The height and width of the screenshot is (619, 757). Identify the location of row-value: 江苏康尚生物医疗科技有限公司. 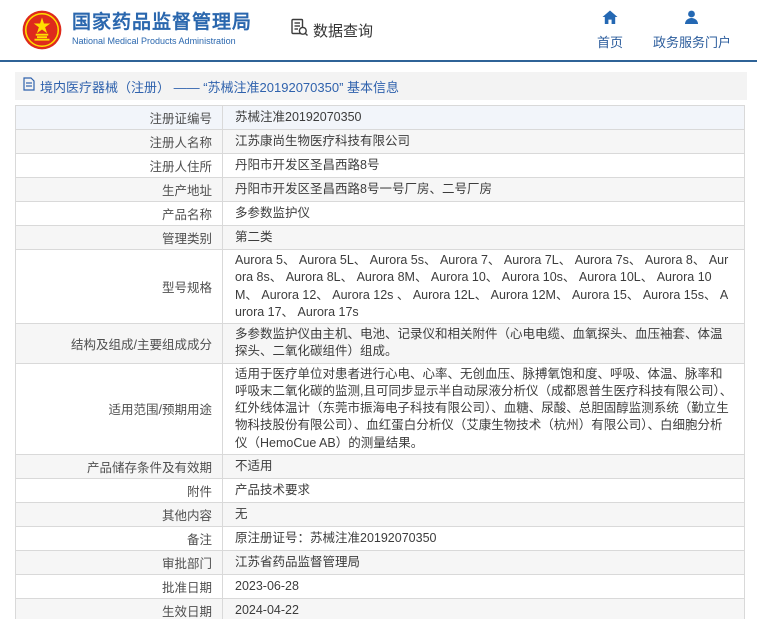
(483, 141).